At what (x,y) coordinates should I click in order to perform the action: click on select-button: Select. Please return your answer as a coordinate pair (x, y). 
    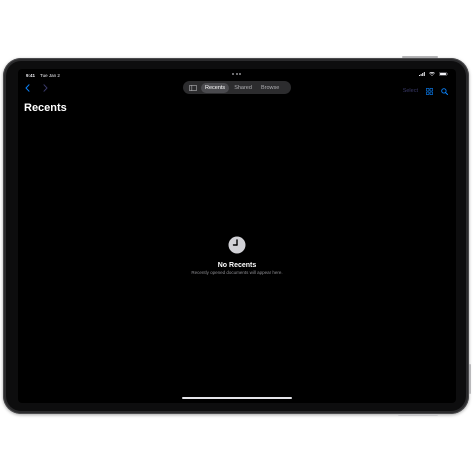
    Looking at the image, I should click on (410, 91).